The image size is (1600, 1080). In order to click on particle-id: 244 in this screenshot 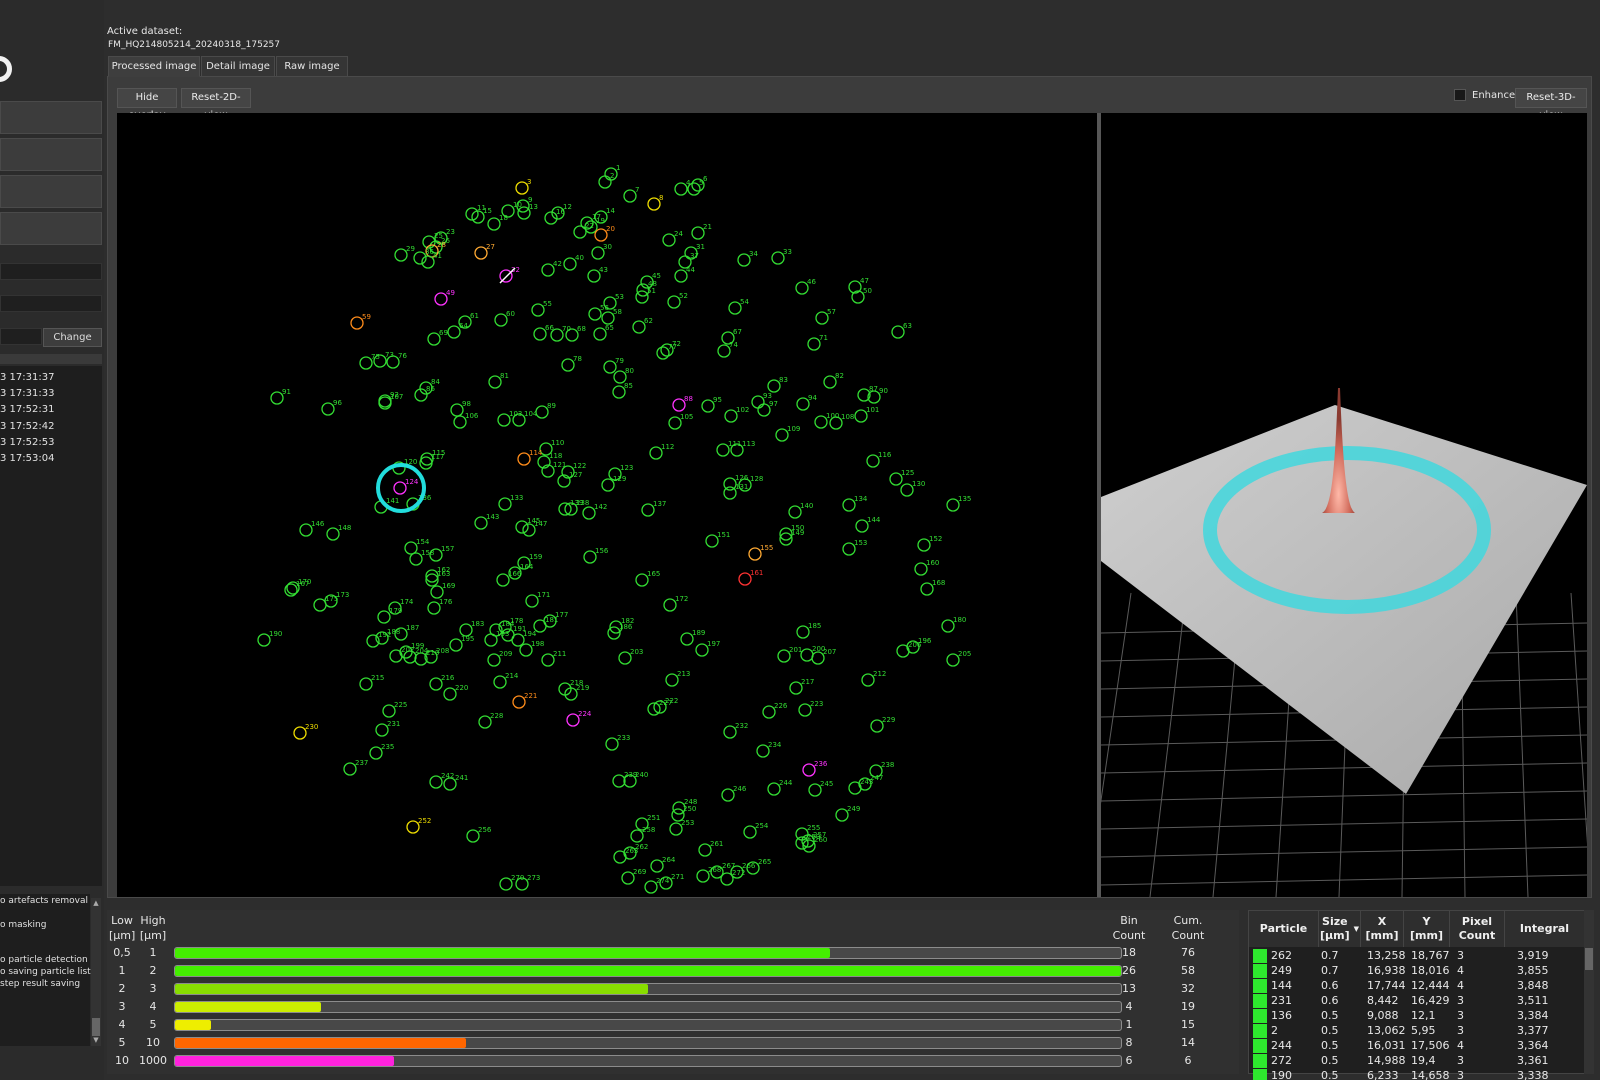, I will do `click(1281, 1045)`.